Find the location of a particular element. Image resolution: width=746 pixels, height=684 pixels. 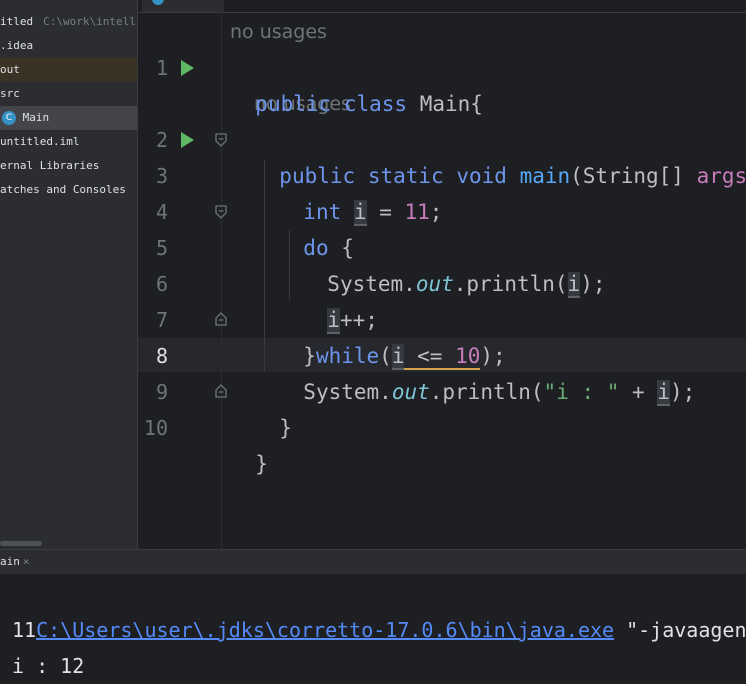

tree-item-idea: .idea is located at coordinates (68, 46).